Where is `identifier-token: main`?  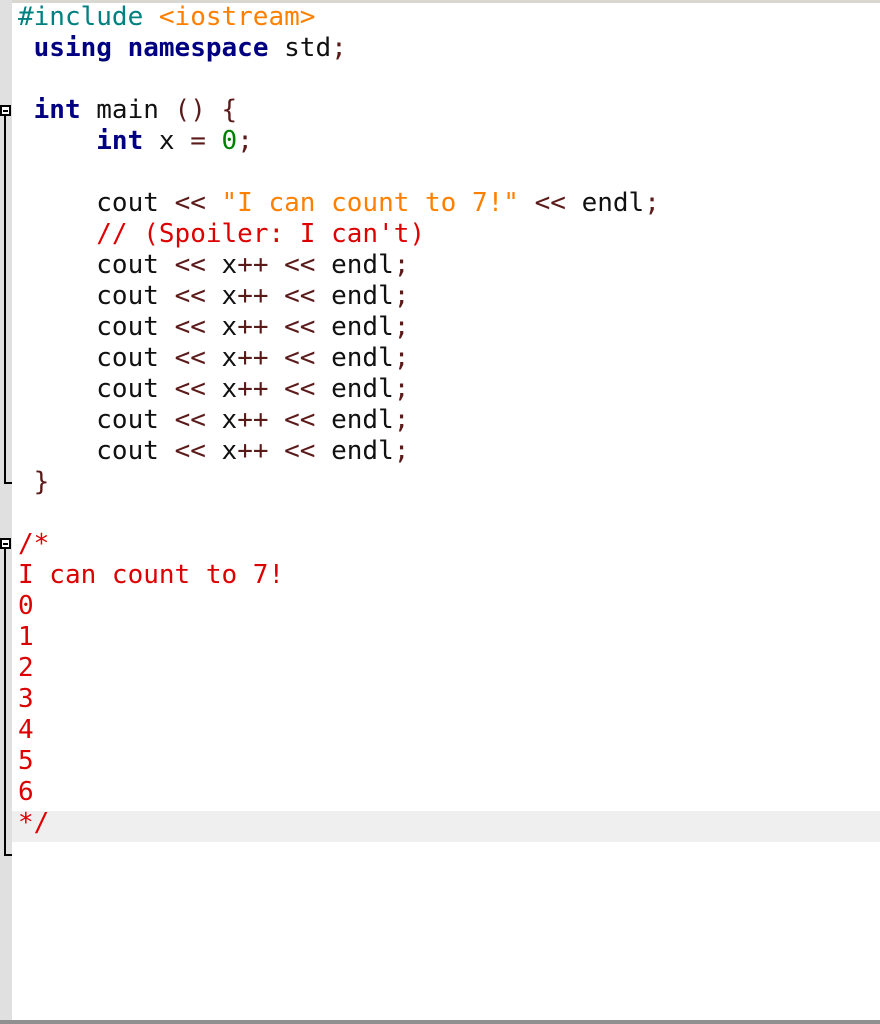
identifier-token: main is located at coordinates (127, 110).